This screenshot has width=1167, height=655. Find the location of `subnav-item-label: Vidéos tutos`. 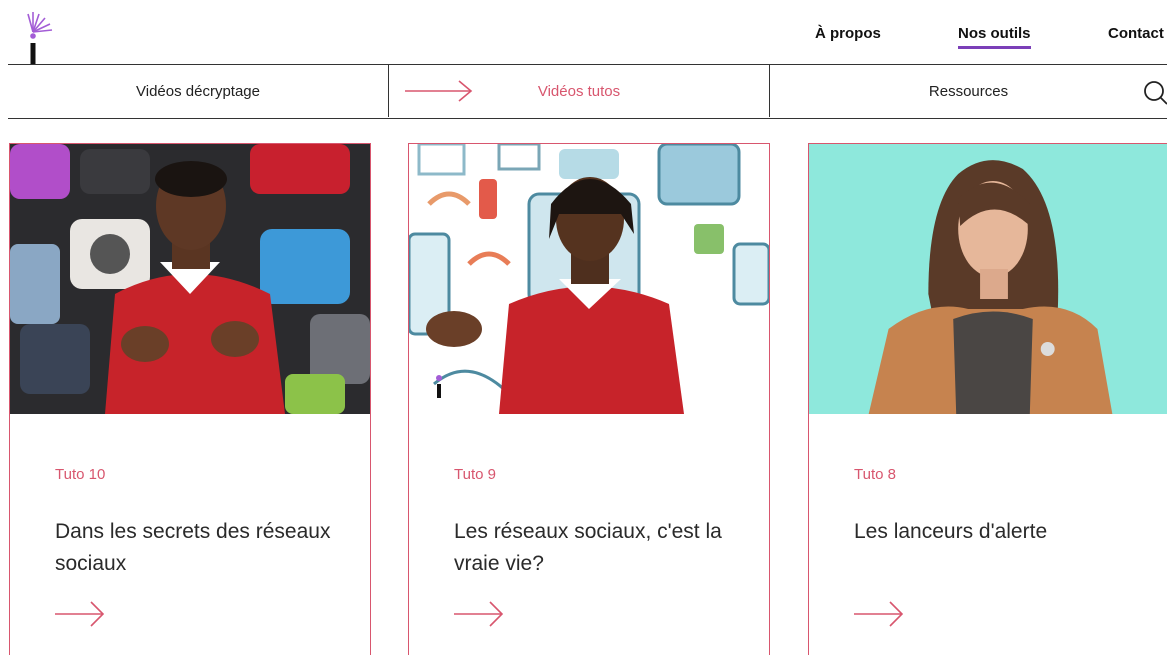

subnav-item-label: Vidéos tutos is located at coordinates (579, 91).